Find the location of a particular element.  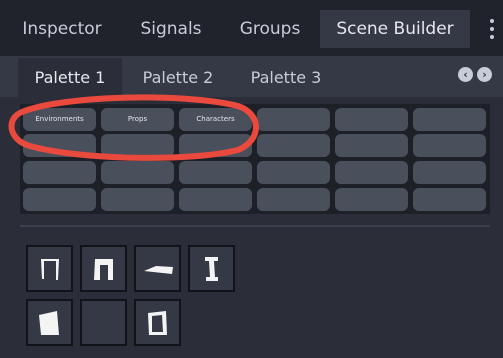

pillar-thumbnail is located at coordinates (211, 268).